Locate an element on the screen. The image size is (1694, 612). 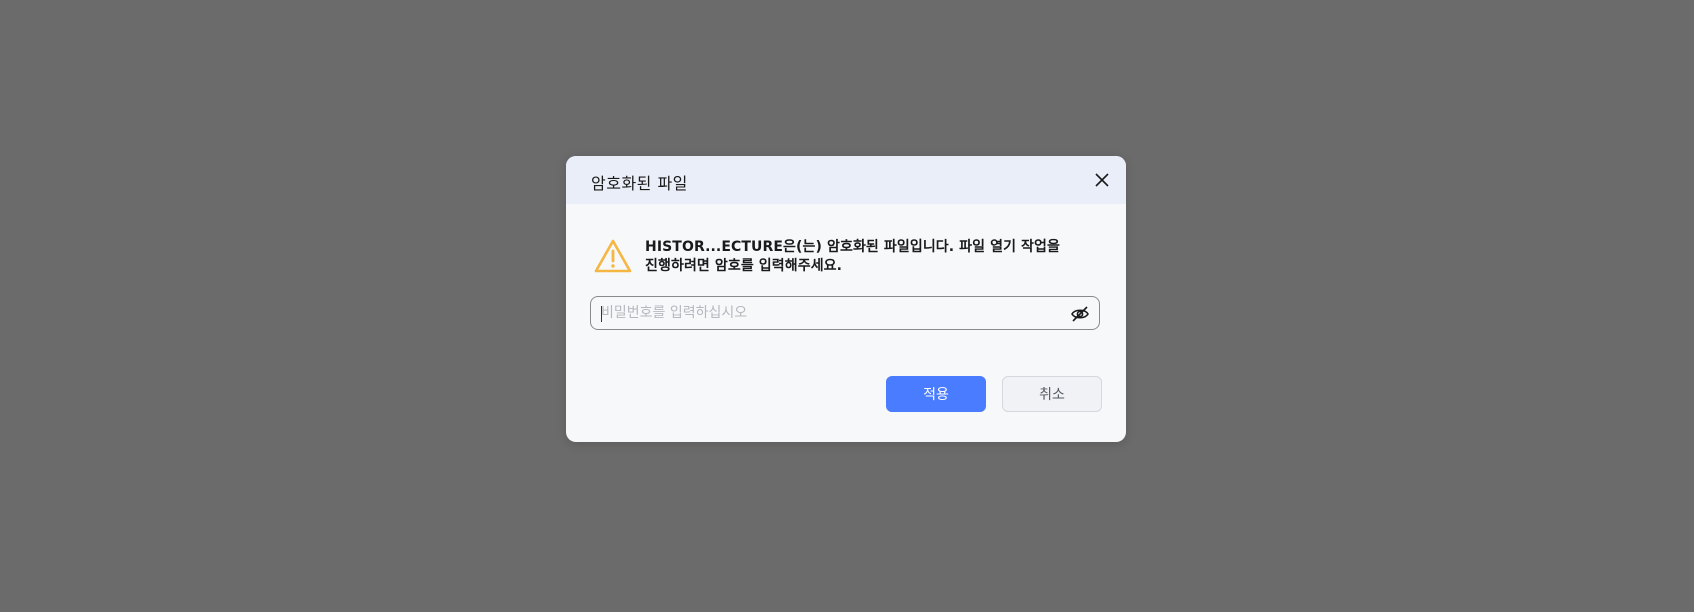
dialog-header: 암호화된 파일 is located at coordinates (846, 180).